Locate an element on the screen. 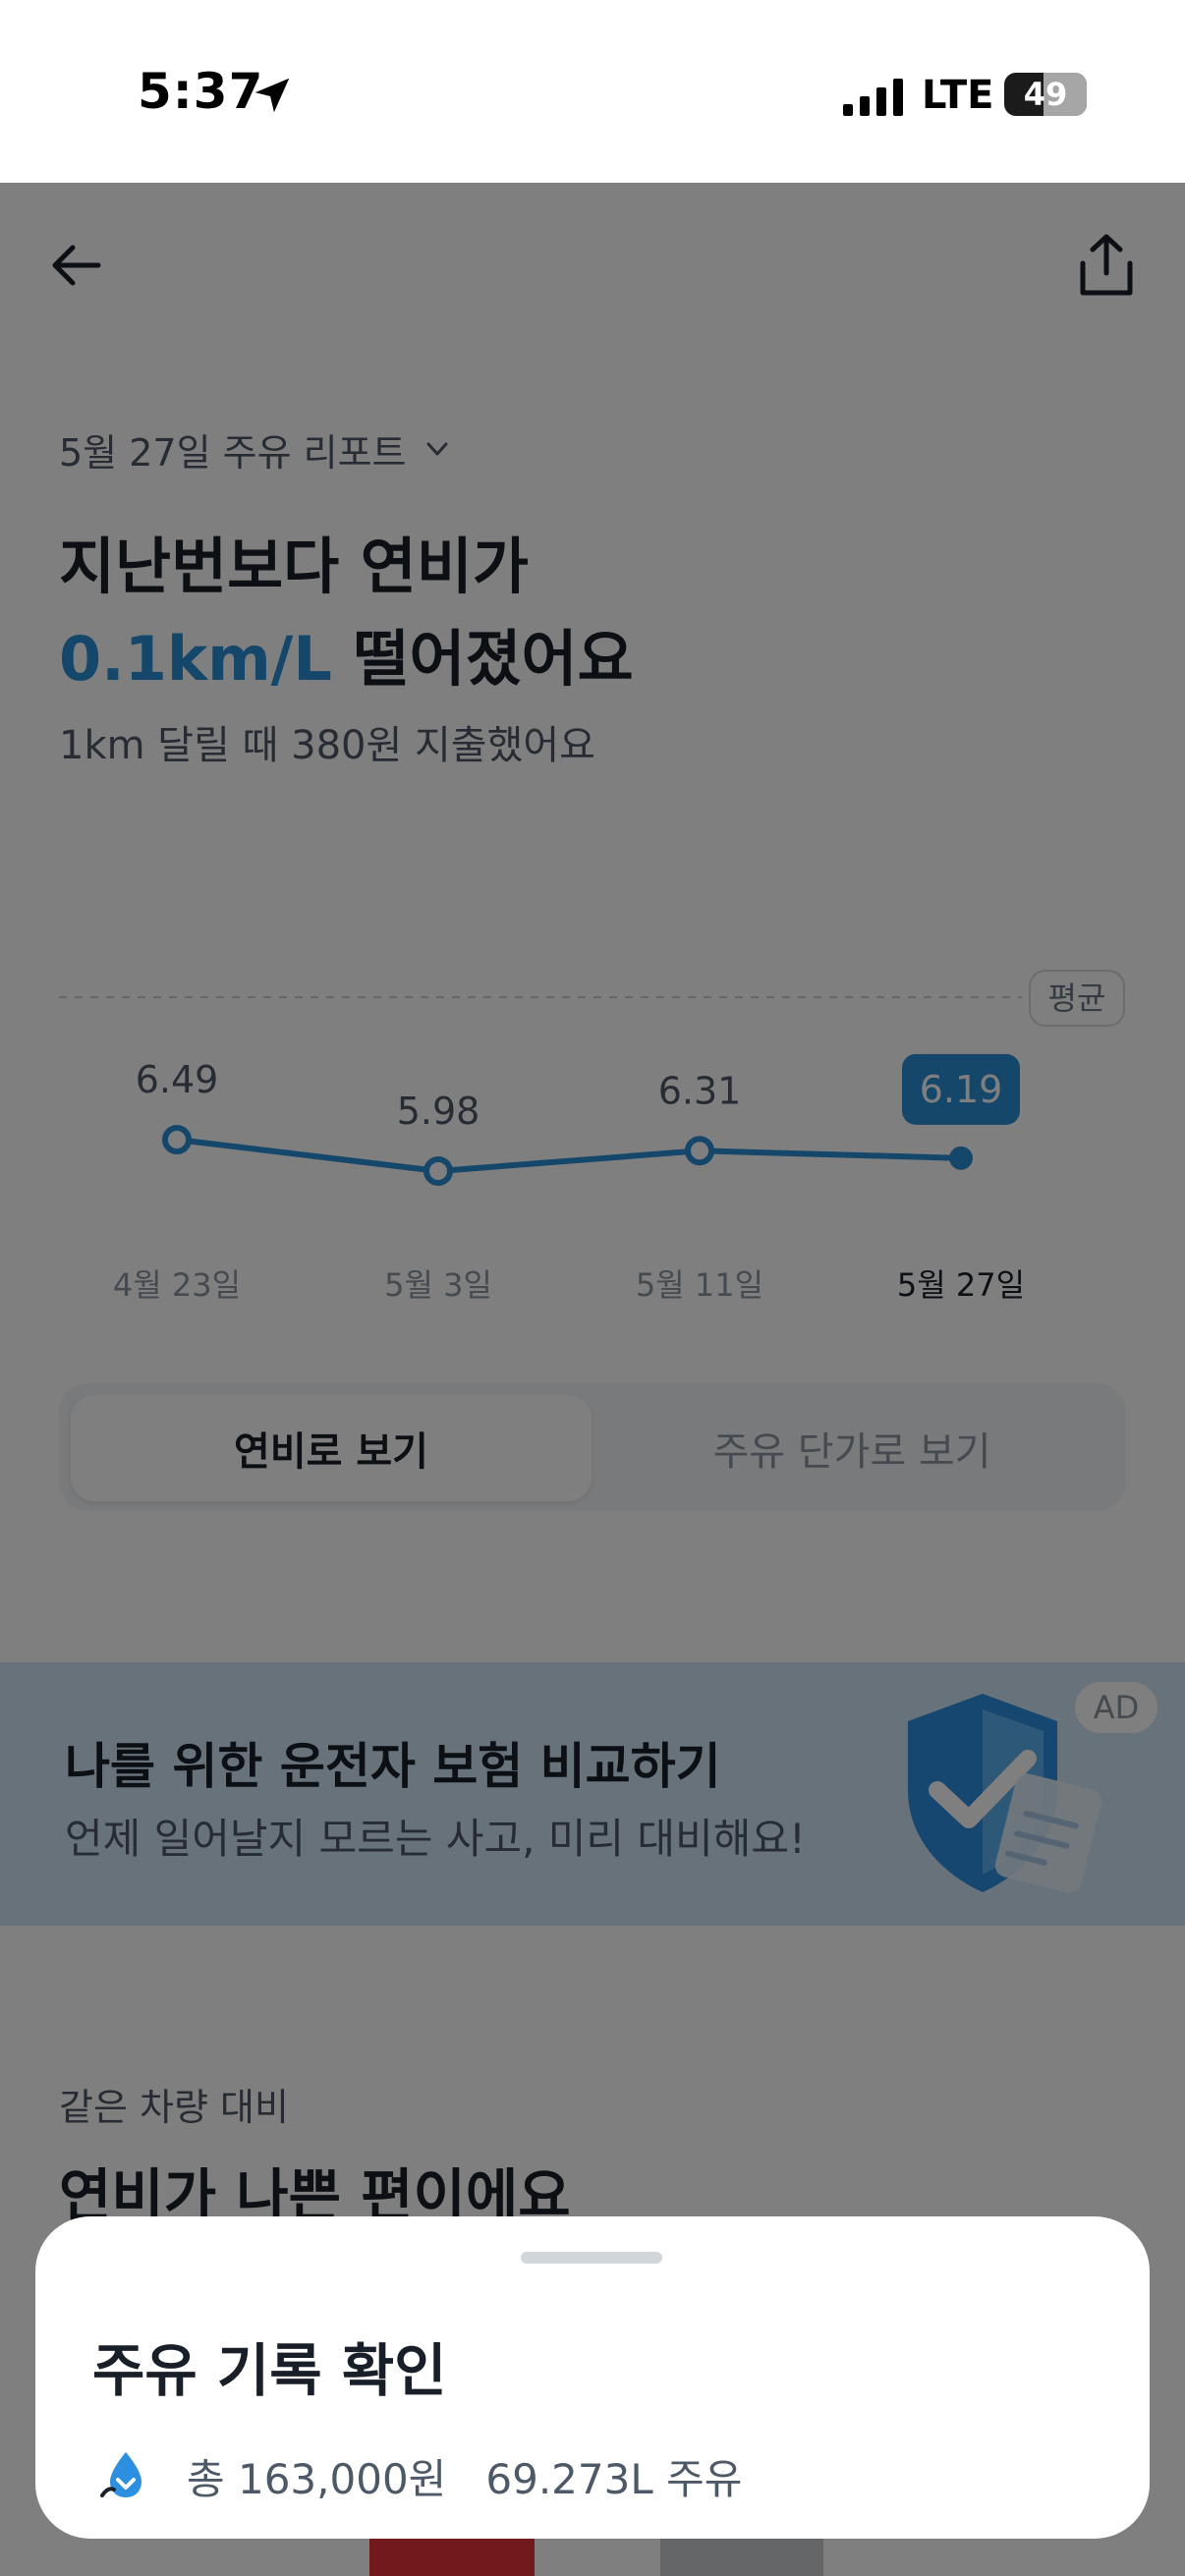 The height and width of the screenshot is (2576, 1185). battery-icon: 49 is located at coordinates (1045, 94).